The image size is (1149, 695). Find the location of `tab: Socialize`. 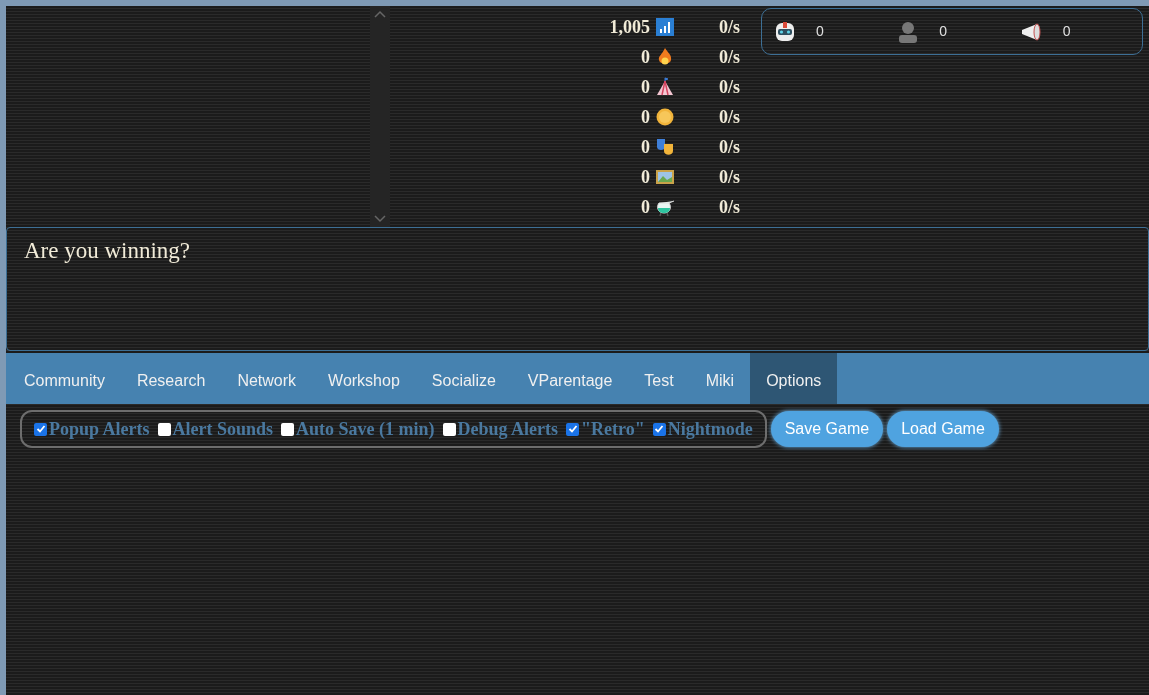

tab: Socialize is located at coordinates (463, 378).